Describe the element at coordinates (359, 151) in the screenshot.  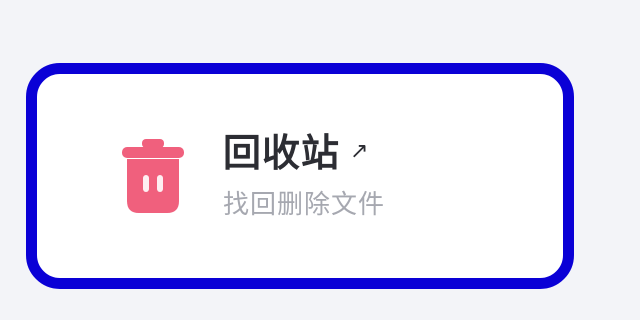
I see `arrow-up-right-icon: ↗` at that location.